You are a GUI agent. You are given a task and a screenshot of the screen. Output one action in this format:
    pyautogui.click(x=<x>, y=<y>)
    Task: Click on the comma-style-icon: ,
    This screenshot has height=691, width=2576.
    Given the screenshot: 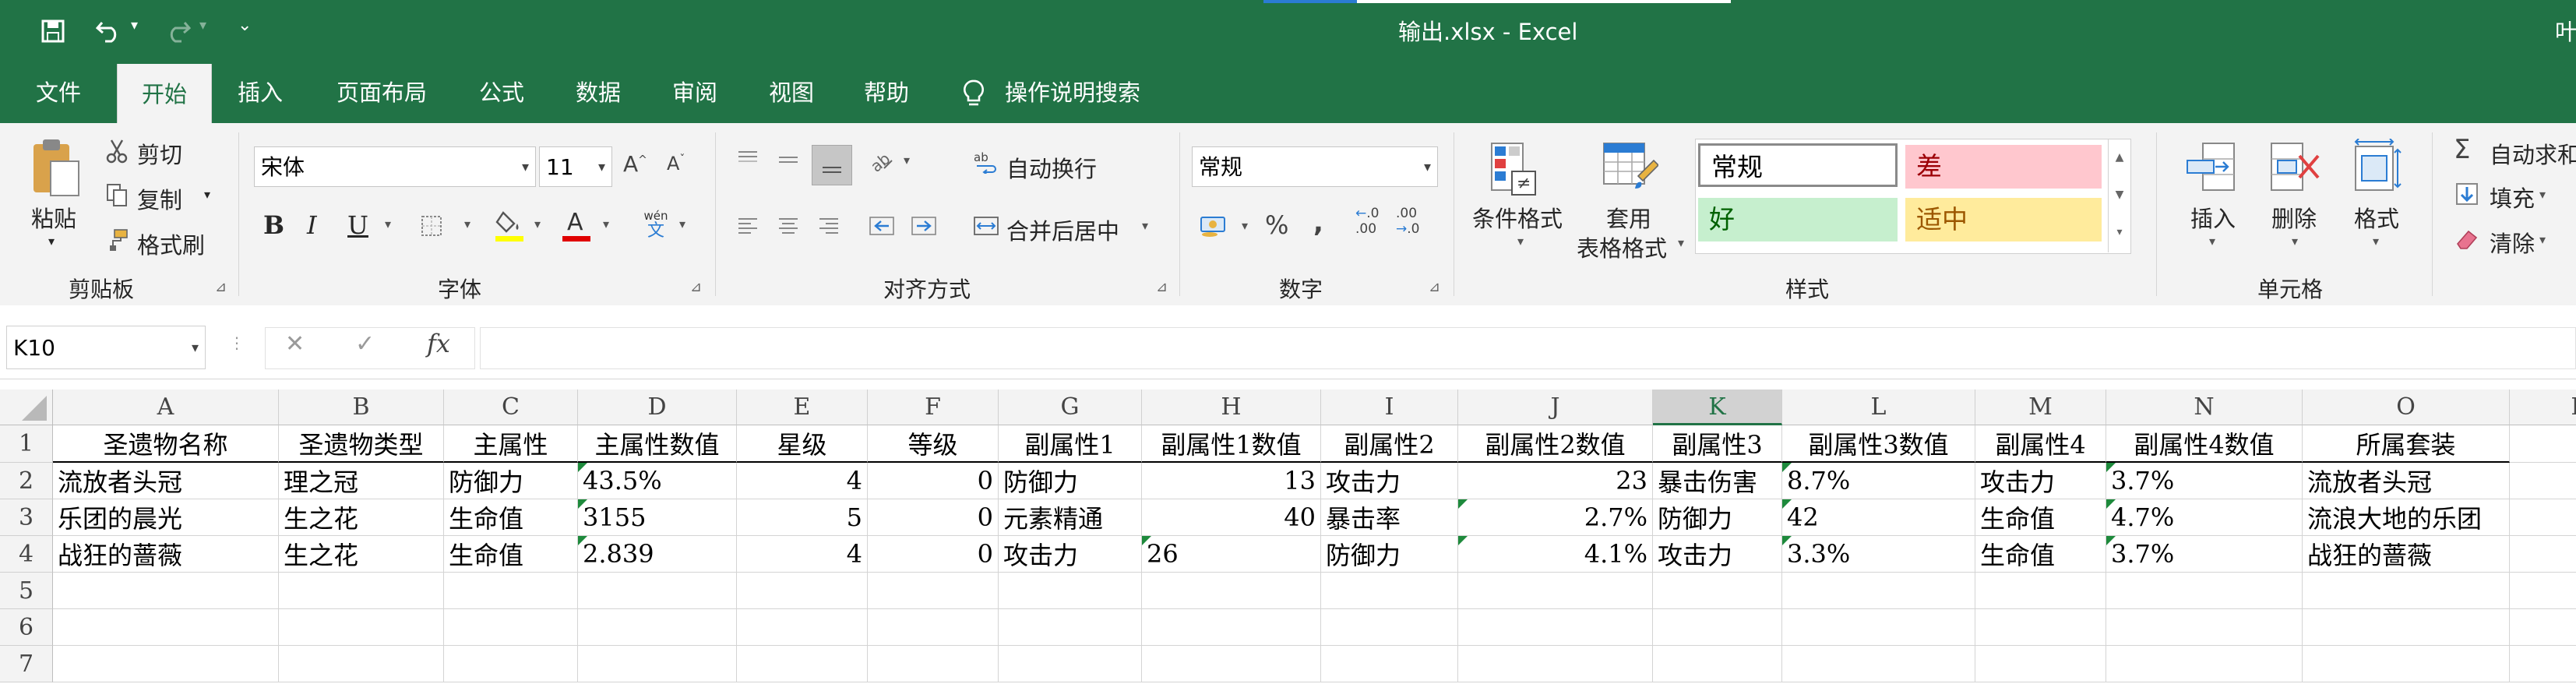 What is the action you would take?
    pyautogui.click(x=1318, y=223)
    